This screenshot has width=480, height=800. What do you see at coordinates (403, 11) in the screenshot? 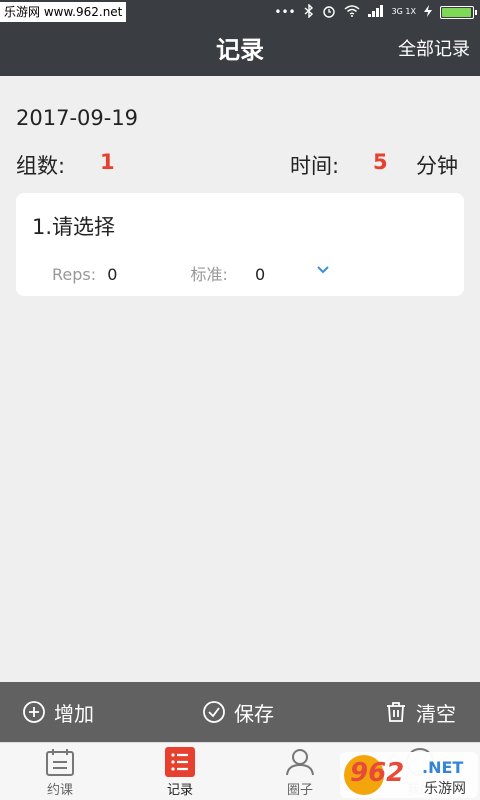
I see `network-type: 3G 1X` at bounding box center [403, 11].